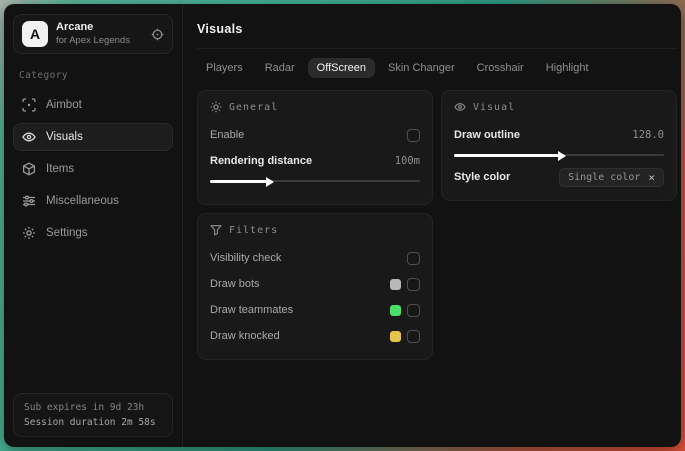 The height and width of the screenshot is (451, 685). I want to click on sidebar-item-aimbot: Aimbot, so click(93, 105).